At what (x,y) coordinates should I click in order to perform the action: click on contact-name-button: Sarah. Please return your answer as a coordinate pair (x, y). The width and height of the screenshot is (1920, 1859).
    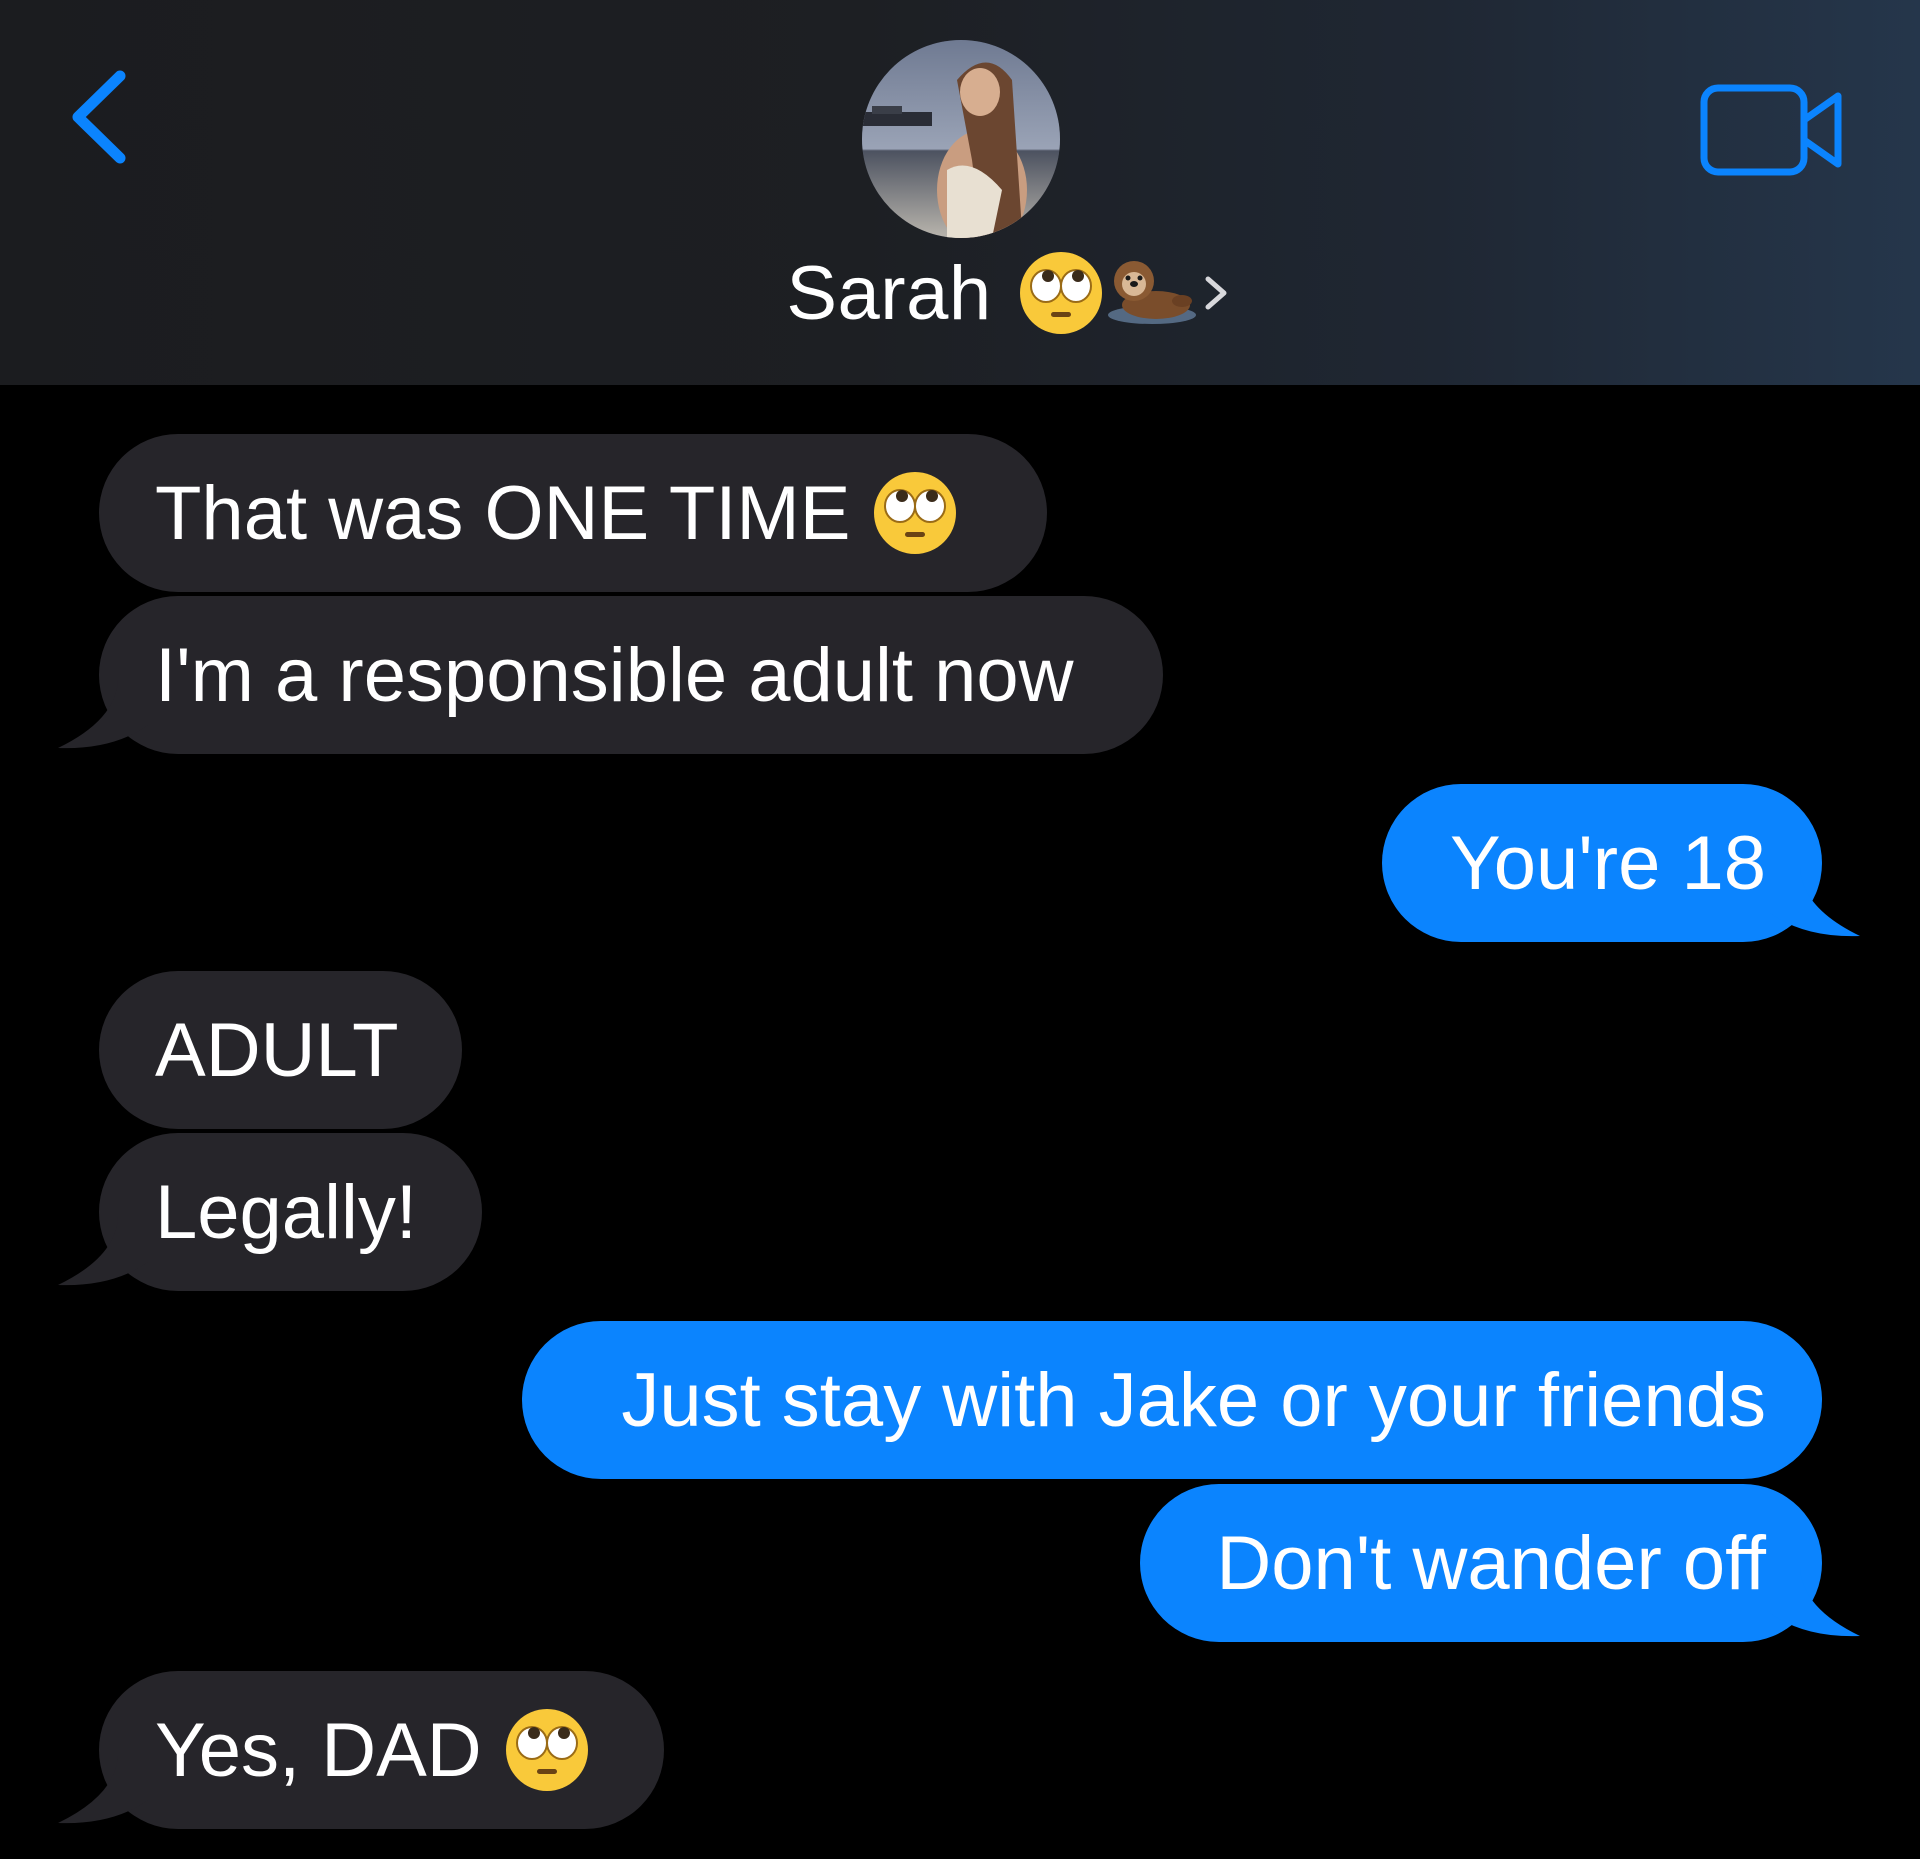
    Looking at the image, I should click on (960, 293).